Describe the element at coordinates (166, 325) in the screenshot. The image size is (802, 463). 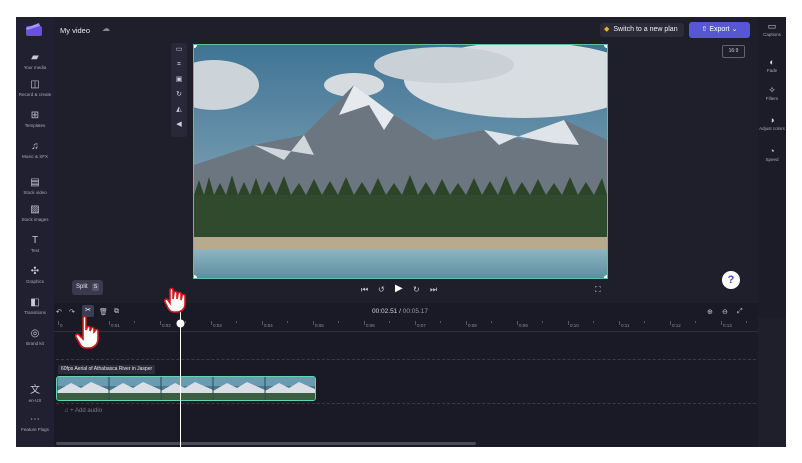
I see `ruler-label: 0:02` at that location.